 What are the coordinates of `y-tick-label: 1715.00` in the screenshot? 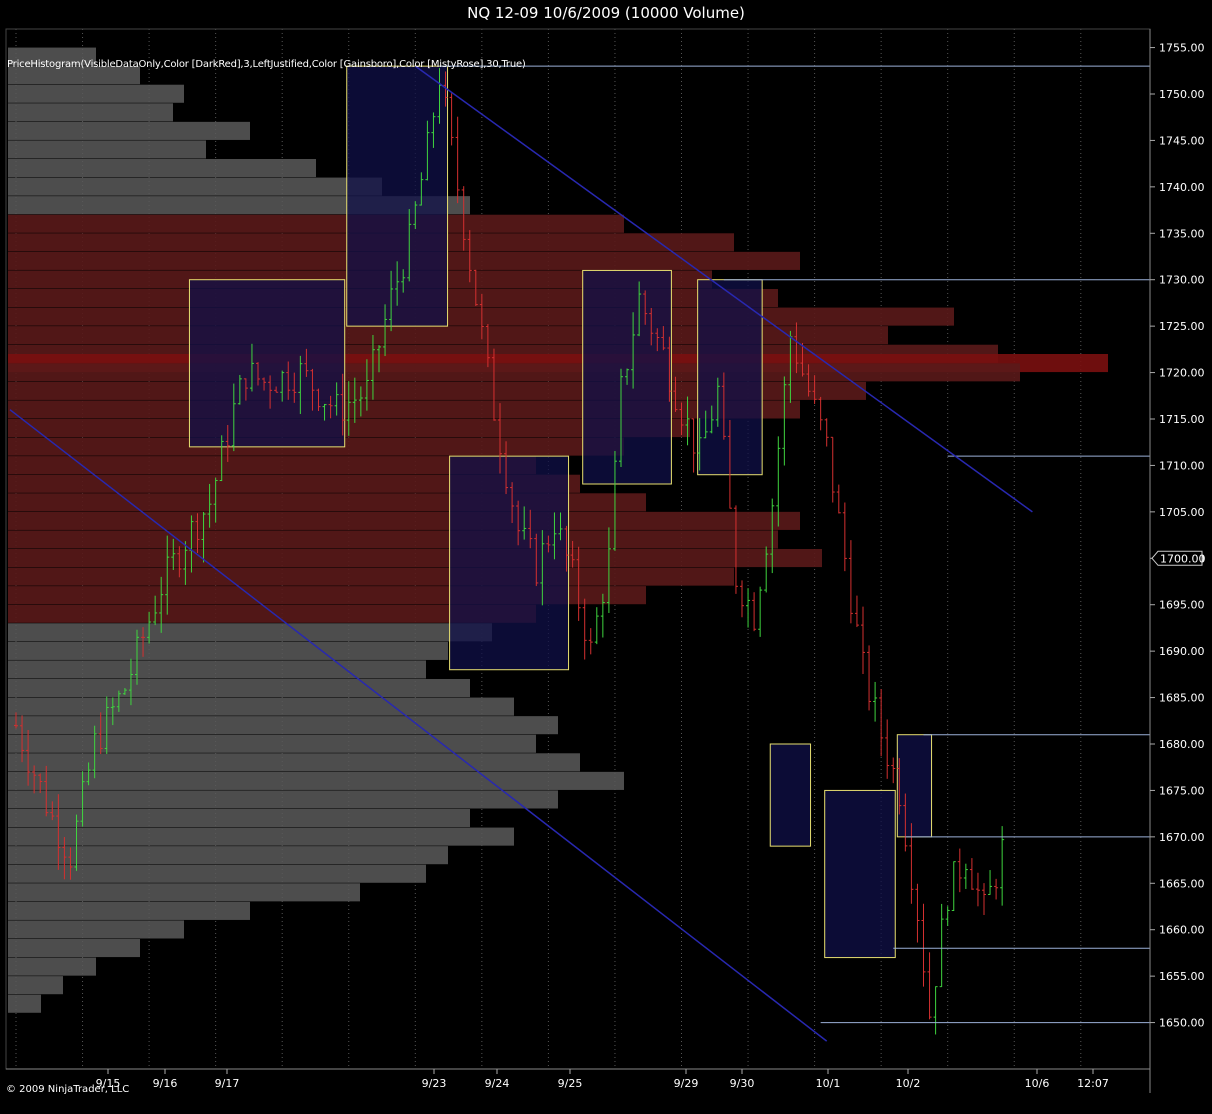 It's located at (1182, 419).